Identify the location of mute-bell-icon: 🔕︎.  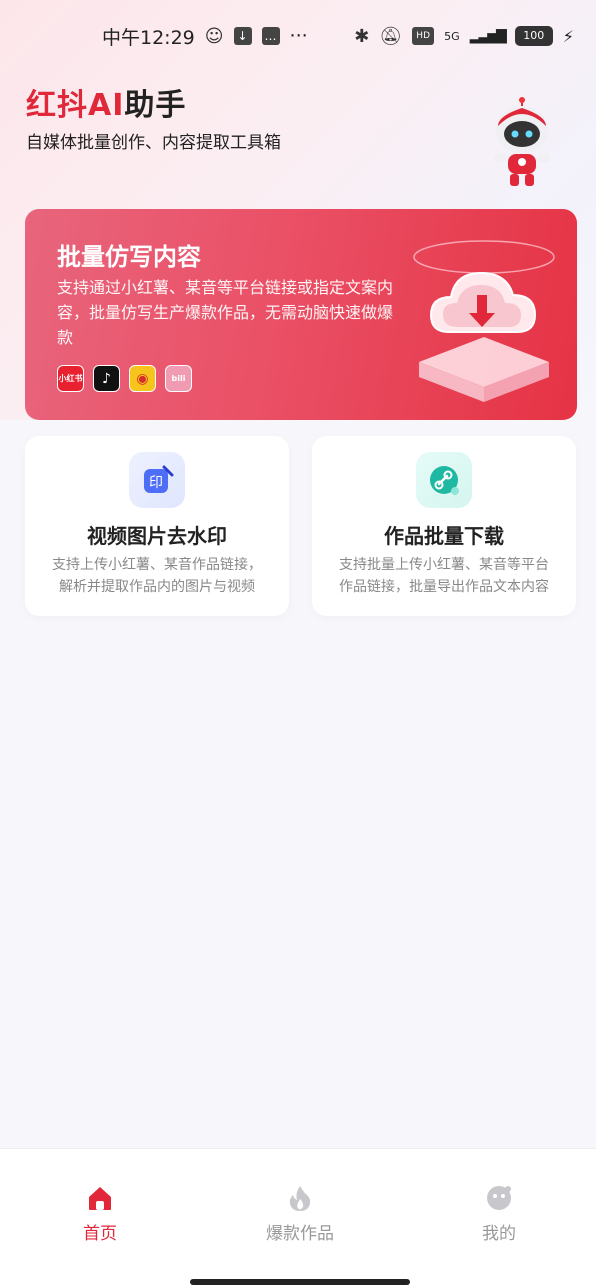
(391, 36).